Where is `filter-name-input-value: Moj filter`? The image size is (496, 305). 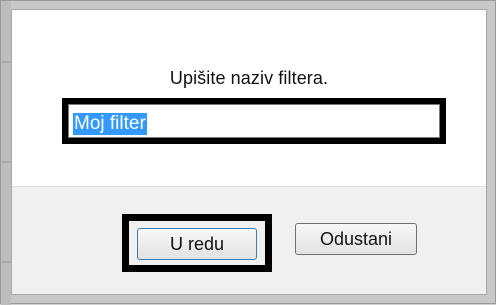
filter-name-input-value: Moj filter is located at coordinates (110, 124).